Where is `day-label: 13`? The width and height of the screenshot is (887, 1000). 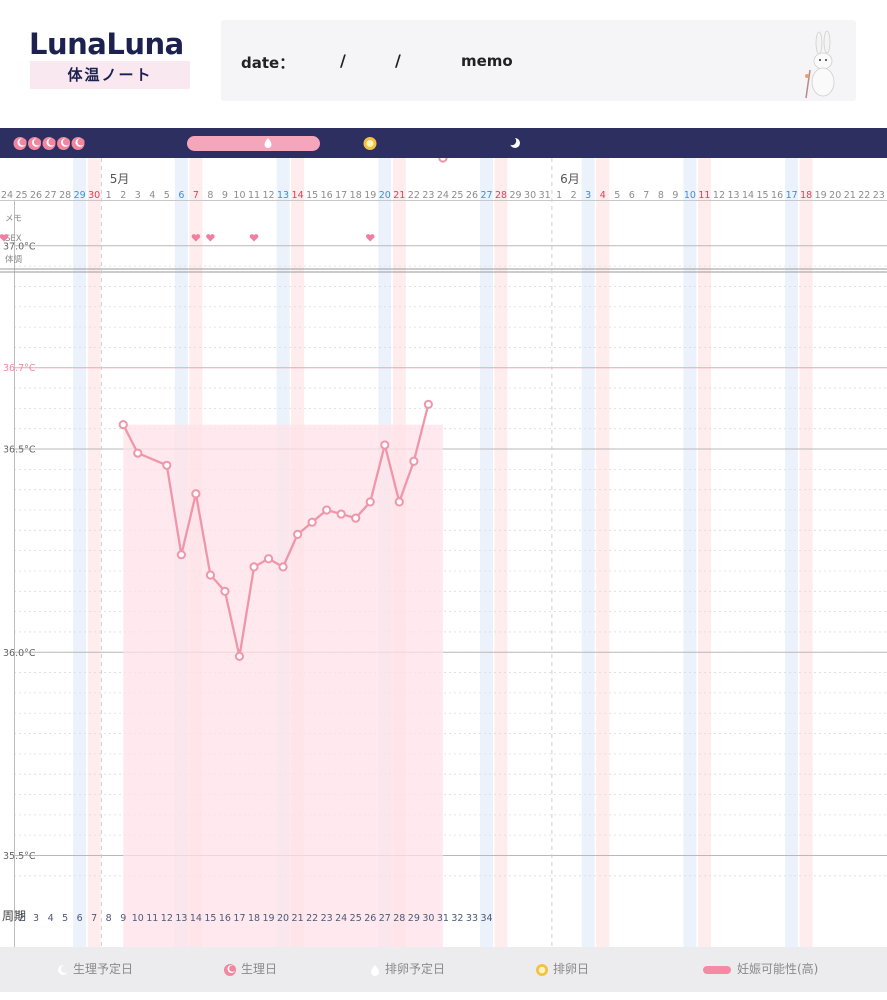 day-label: 13 is located at coordinates (283, 195).